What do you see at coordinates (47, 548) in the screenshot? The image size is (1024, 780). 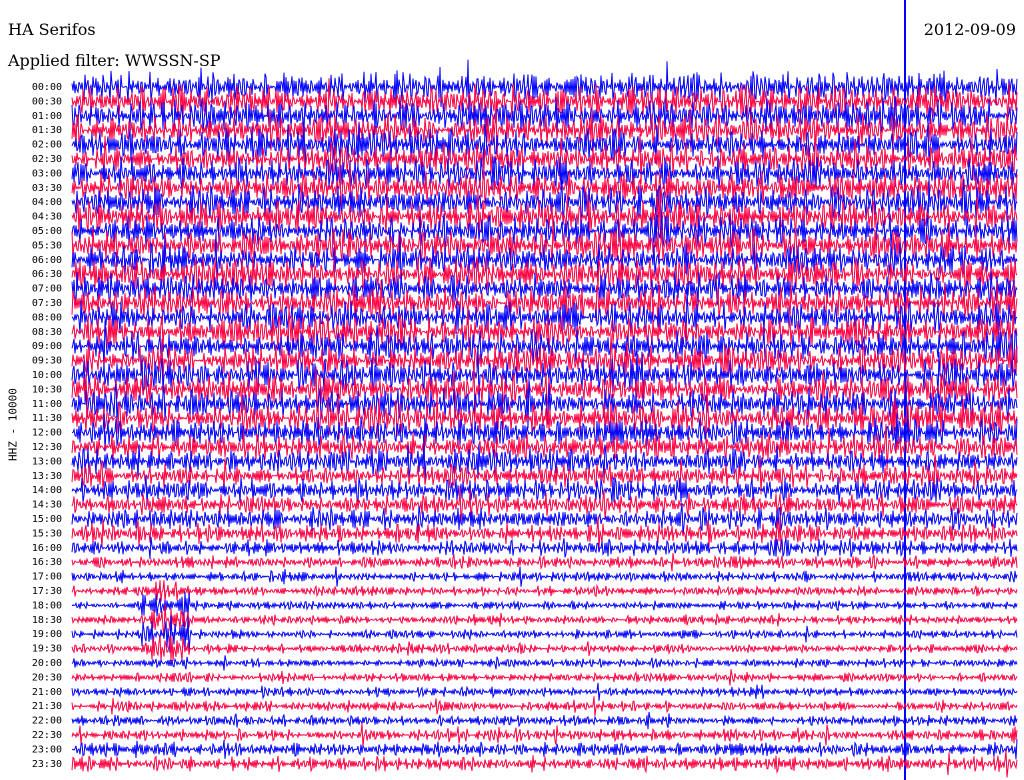 I see `row-time-label: 16:00` at bounding box center [47, 548].